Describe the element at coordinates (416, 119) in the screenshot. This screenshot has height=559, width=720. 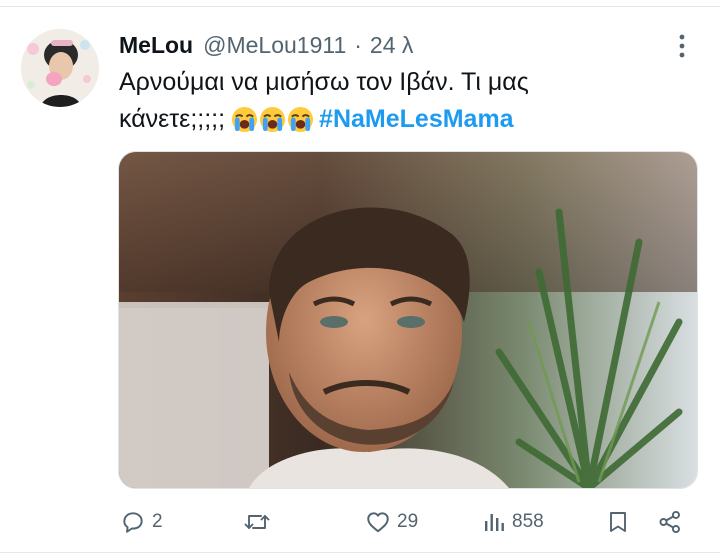
I see `hashtag-link: #NaMeLesMama` at that location.